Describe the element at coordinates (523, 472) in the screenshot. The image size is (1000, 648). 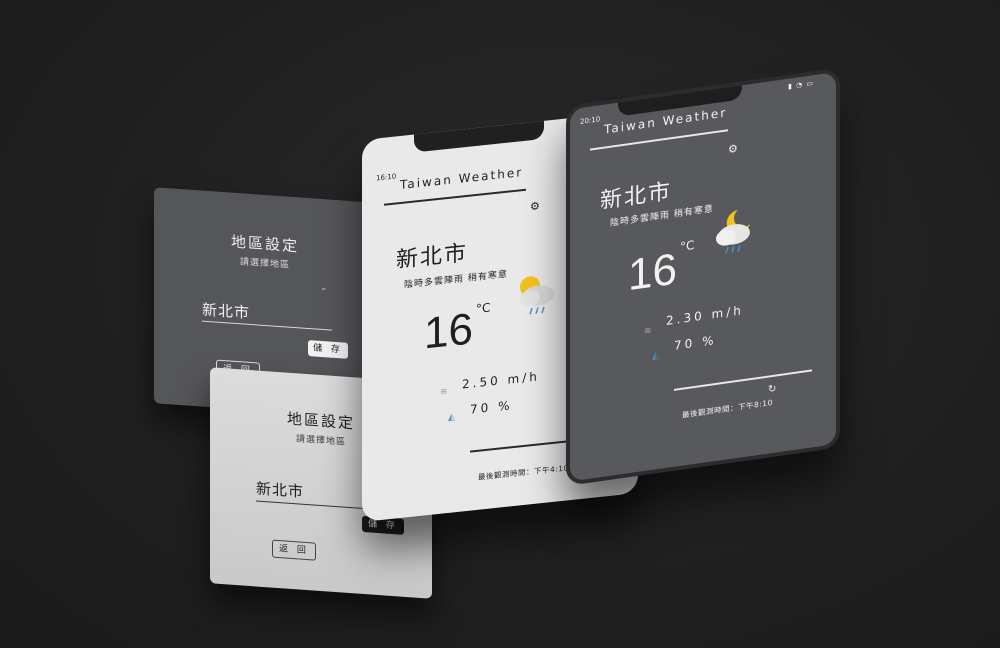
I see `last-observed: 最後觀測時間：下午4:10` at that location.